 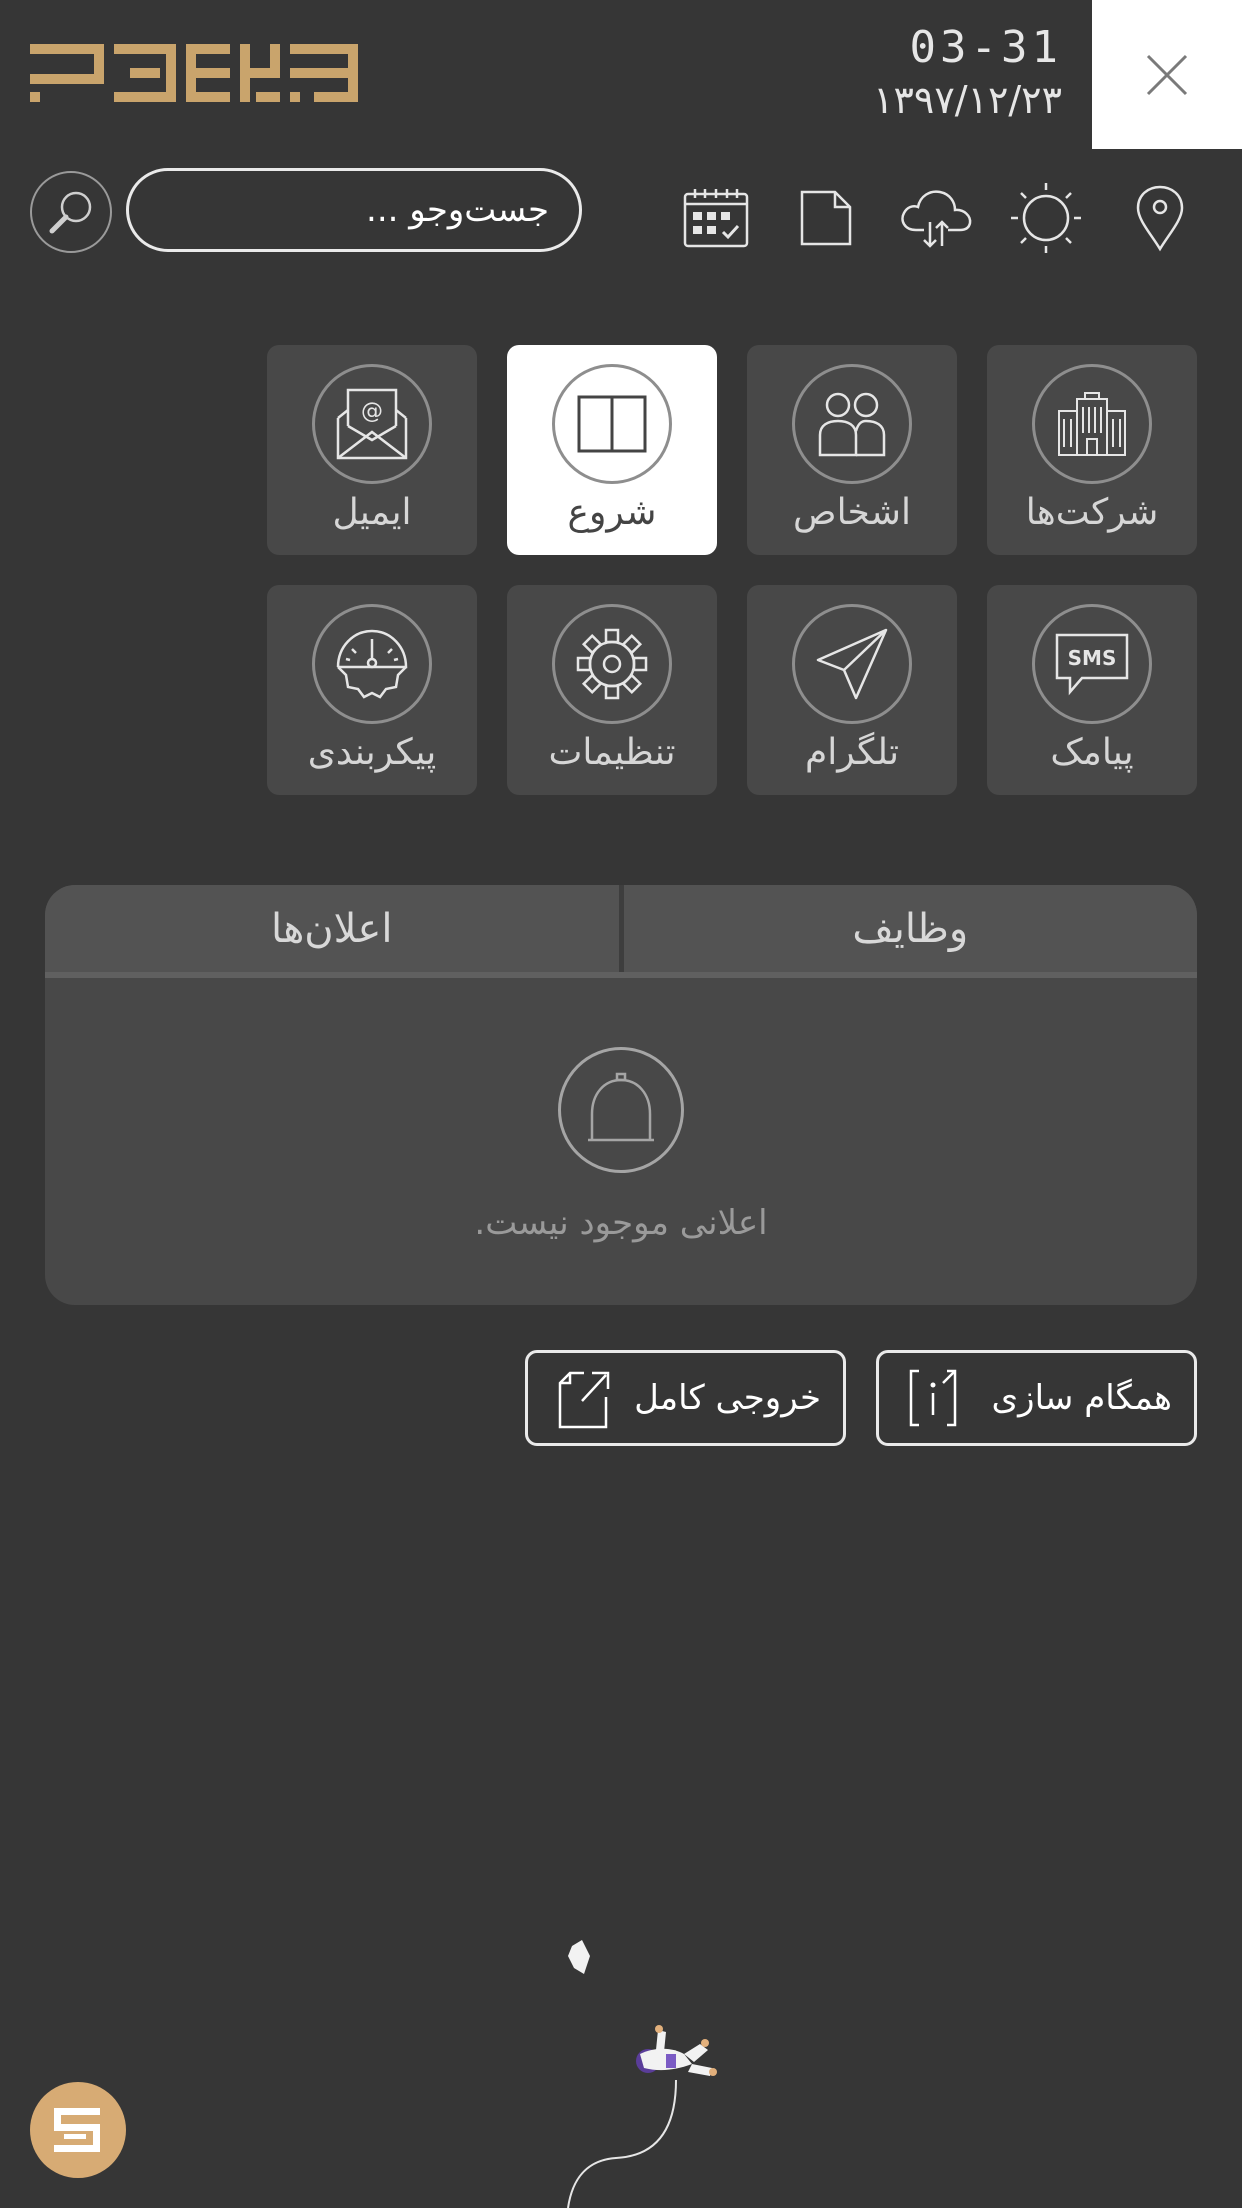 I want to click on tile-configuration: پیکربندی, so click(x=372, y=690).